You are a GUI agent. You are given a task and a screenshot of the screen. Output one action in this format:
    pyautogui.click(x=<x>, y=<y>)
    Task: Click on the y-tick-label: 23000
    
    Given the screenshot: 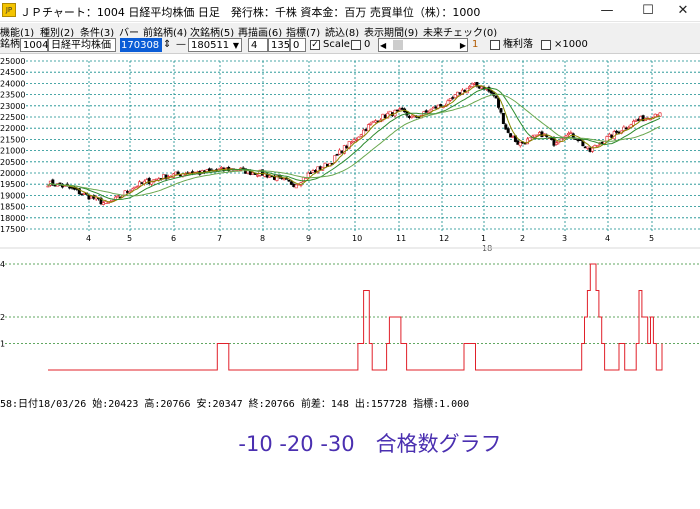 What is the action you would take?
    pyautogui.click(x=12, y=106)
    